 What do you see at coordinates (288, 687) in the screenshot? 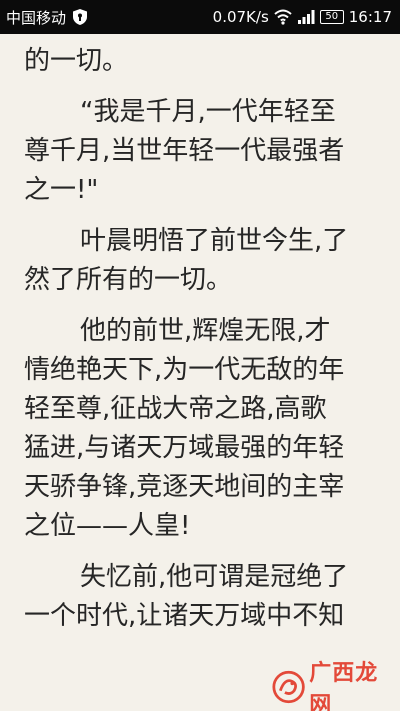
I see `dragon-logo-icon` at bounding box center [288, 687].